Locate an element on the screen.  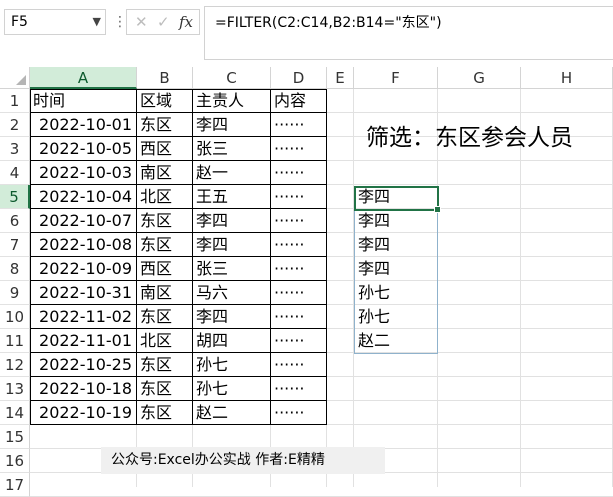
column-header-f: F is located at coordinates (396, 78).